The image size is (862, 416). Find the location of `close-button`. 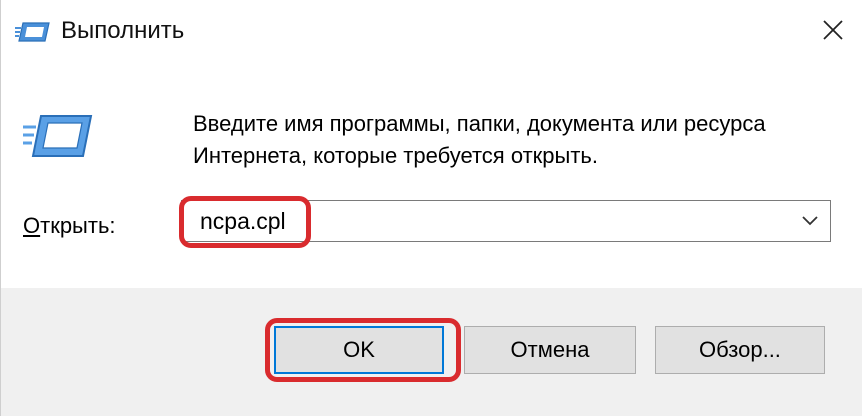

close-button is located at coordinates (832, 30).